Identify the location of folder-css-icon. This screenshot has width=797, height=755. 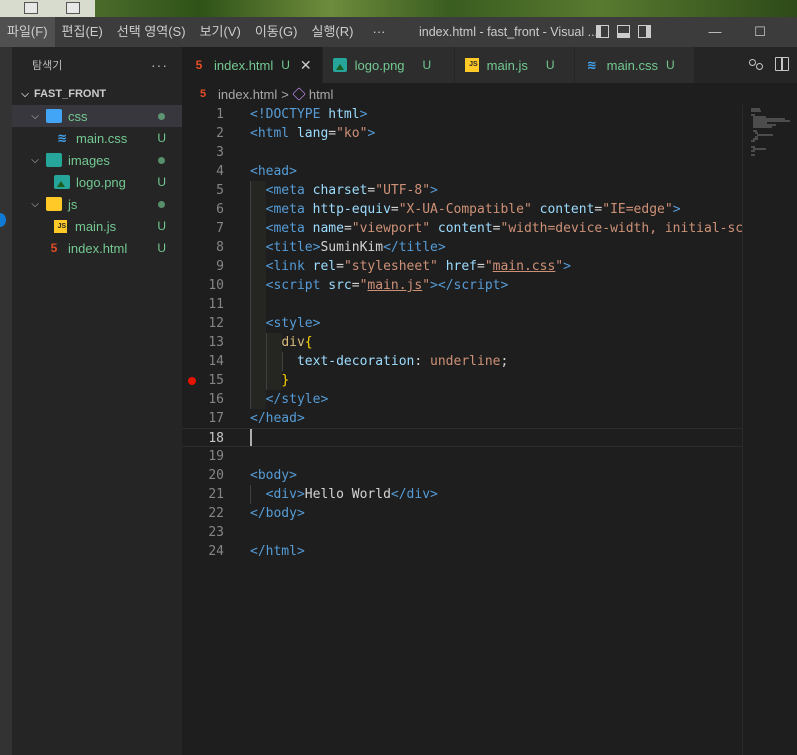
(54, 116).